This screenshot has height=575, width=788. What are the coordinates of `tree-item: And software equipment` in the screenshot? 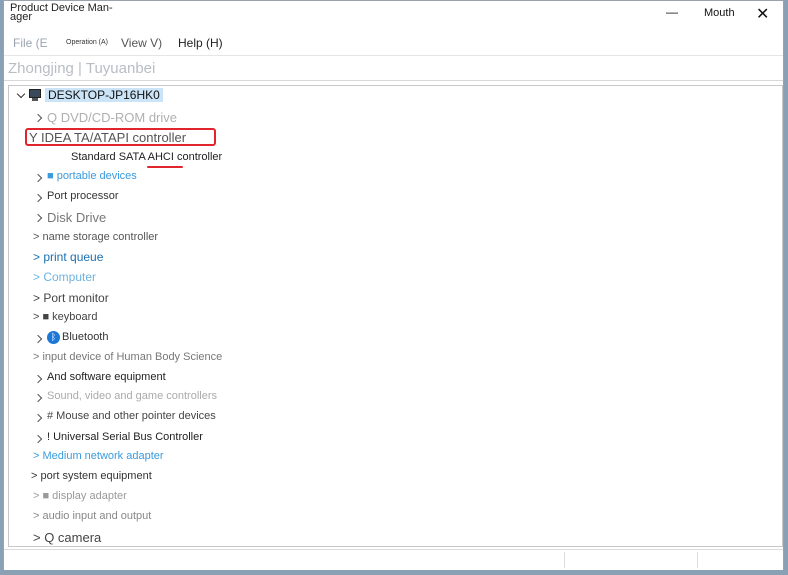 It's located at (99, 377).